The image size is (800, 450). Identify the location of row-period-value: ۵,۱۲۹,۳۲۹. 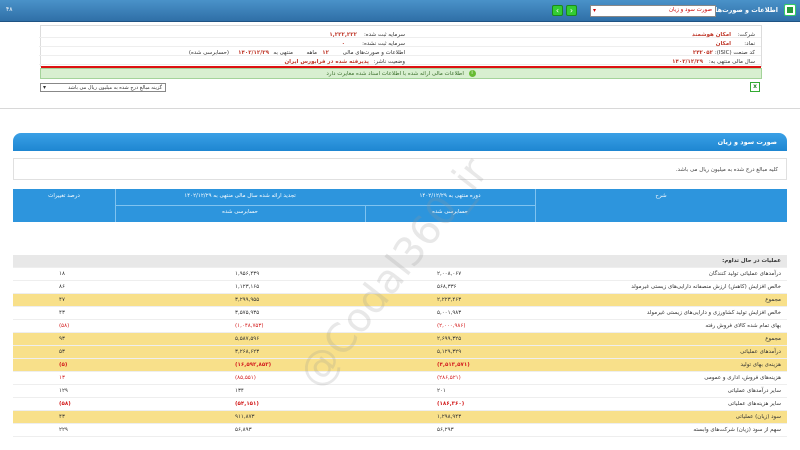
(449, 352).